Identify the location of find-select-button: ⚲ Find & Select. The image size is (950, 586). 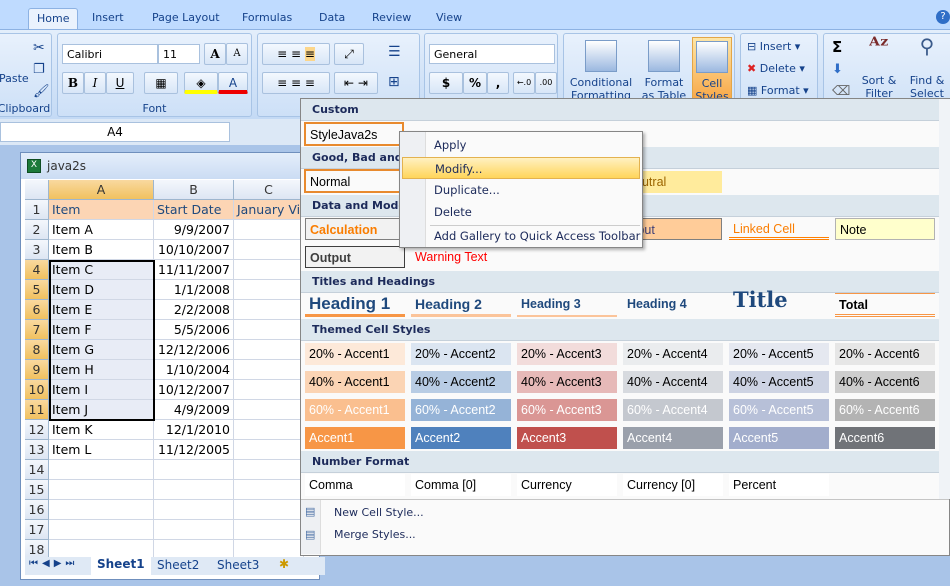
(927, 68).